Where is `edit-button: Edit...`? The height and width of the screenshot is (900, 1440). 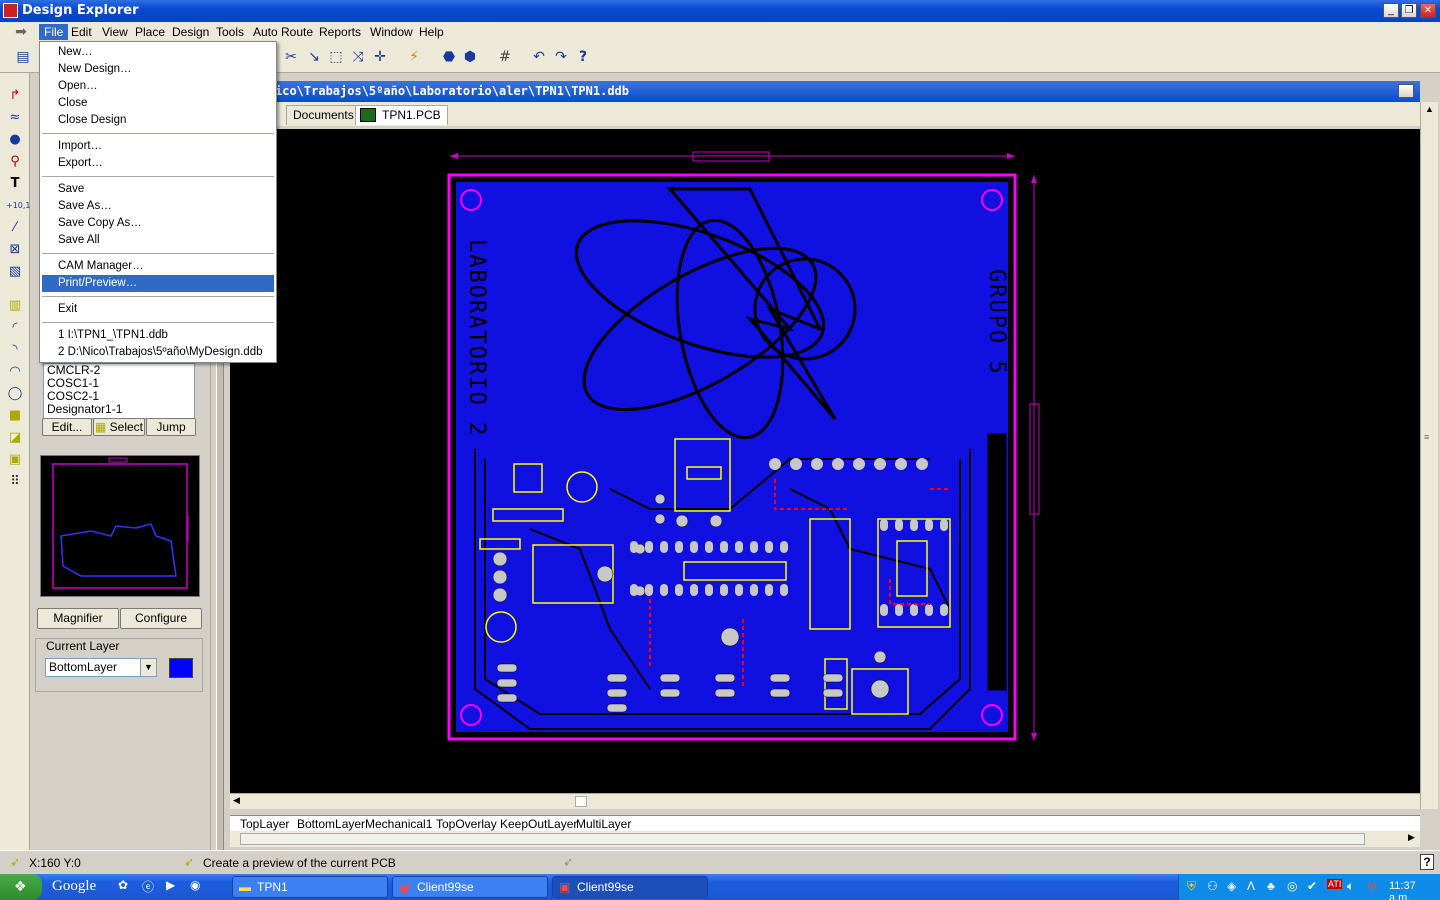
edit-button: Edit... is located at coordinates (67, 427).